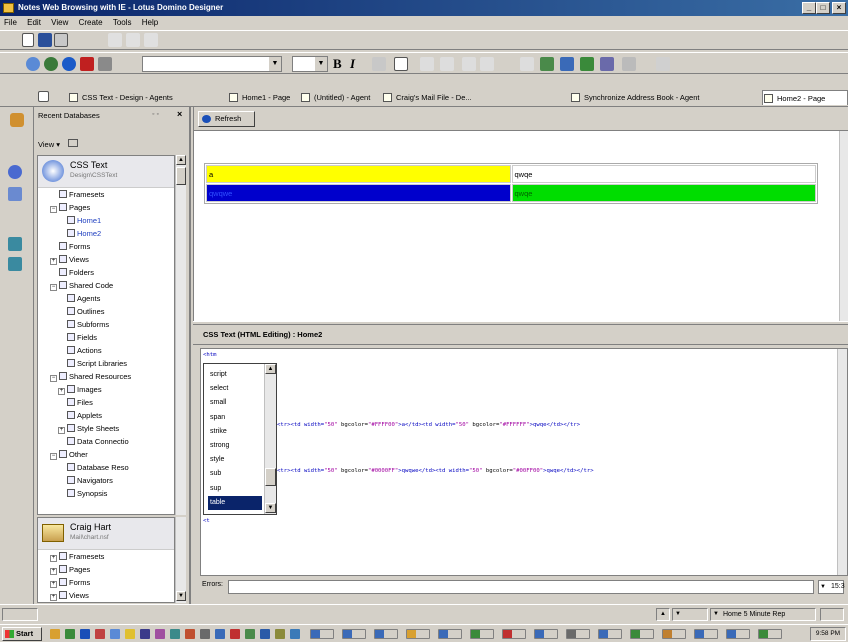  I want to click on align-icon, so click(427, 64).